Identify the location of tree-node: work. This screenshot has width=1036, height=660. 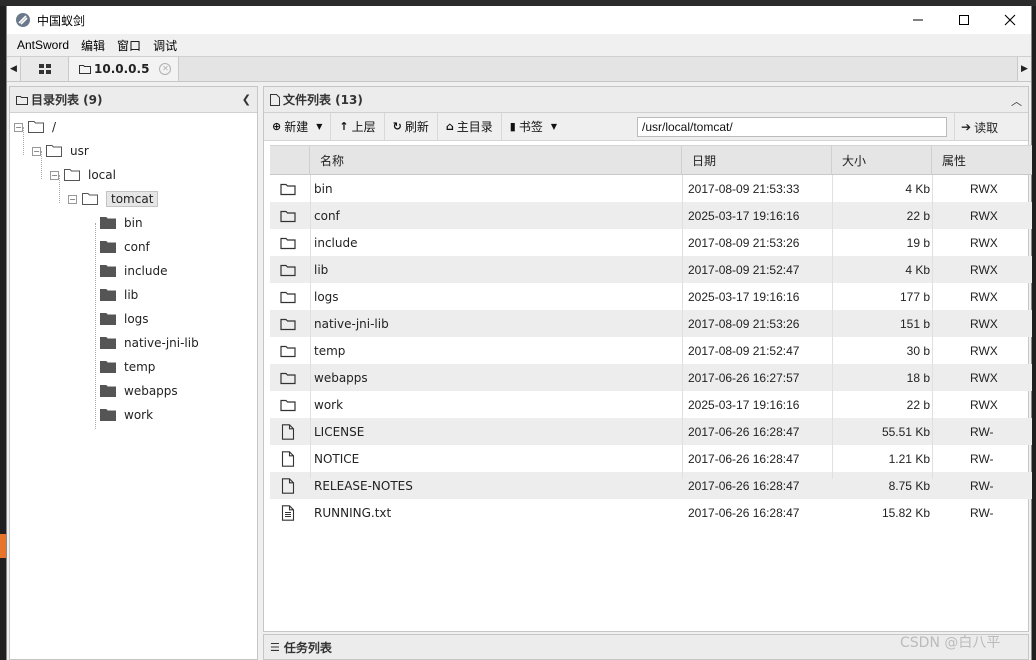
(119, 415).